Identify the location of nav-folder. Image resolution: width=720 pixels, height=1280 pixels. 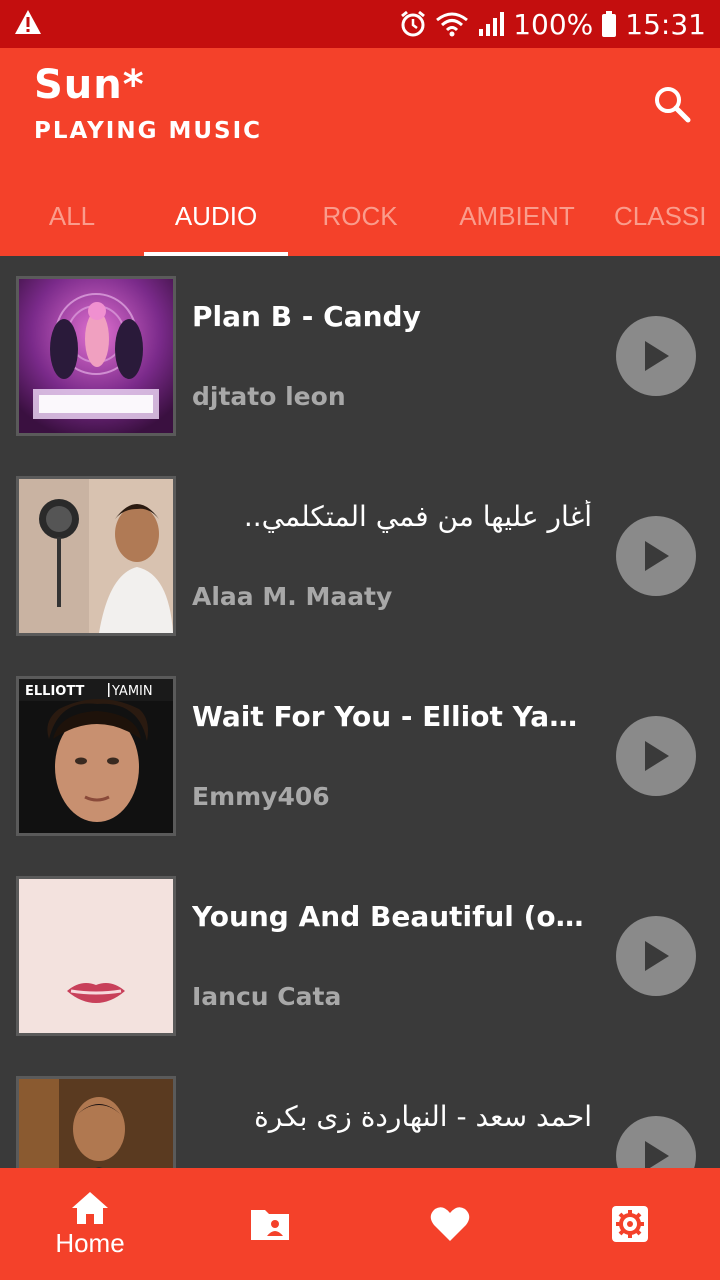
(270, 1224).